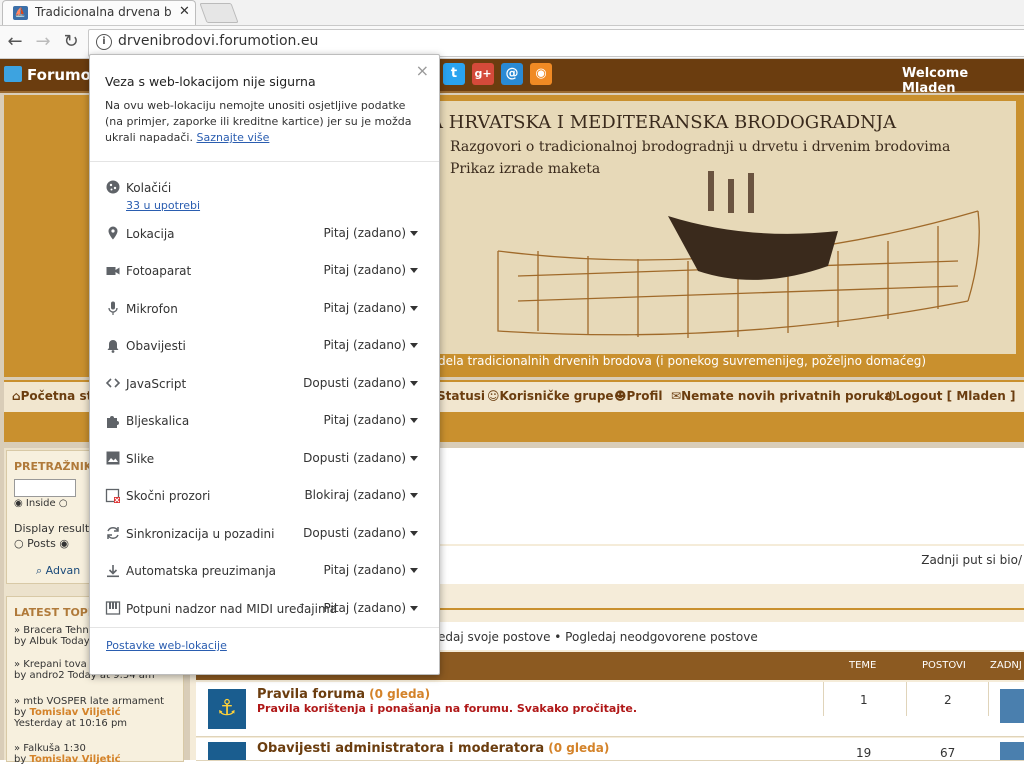  What do you see at coordinates (20, 13) in the screenshot?
I see `site-favicon-icon: ⛵` at bounding box center [20, 13].